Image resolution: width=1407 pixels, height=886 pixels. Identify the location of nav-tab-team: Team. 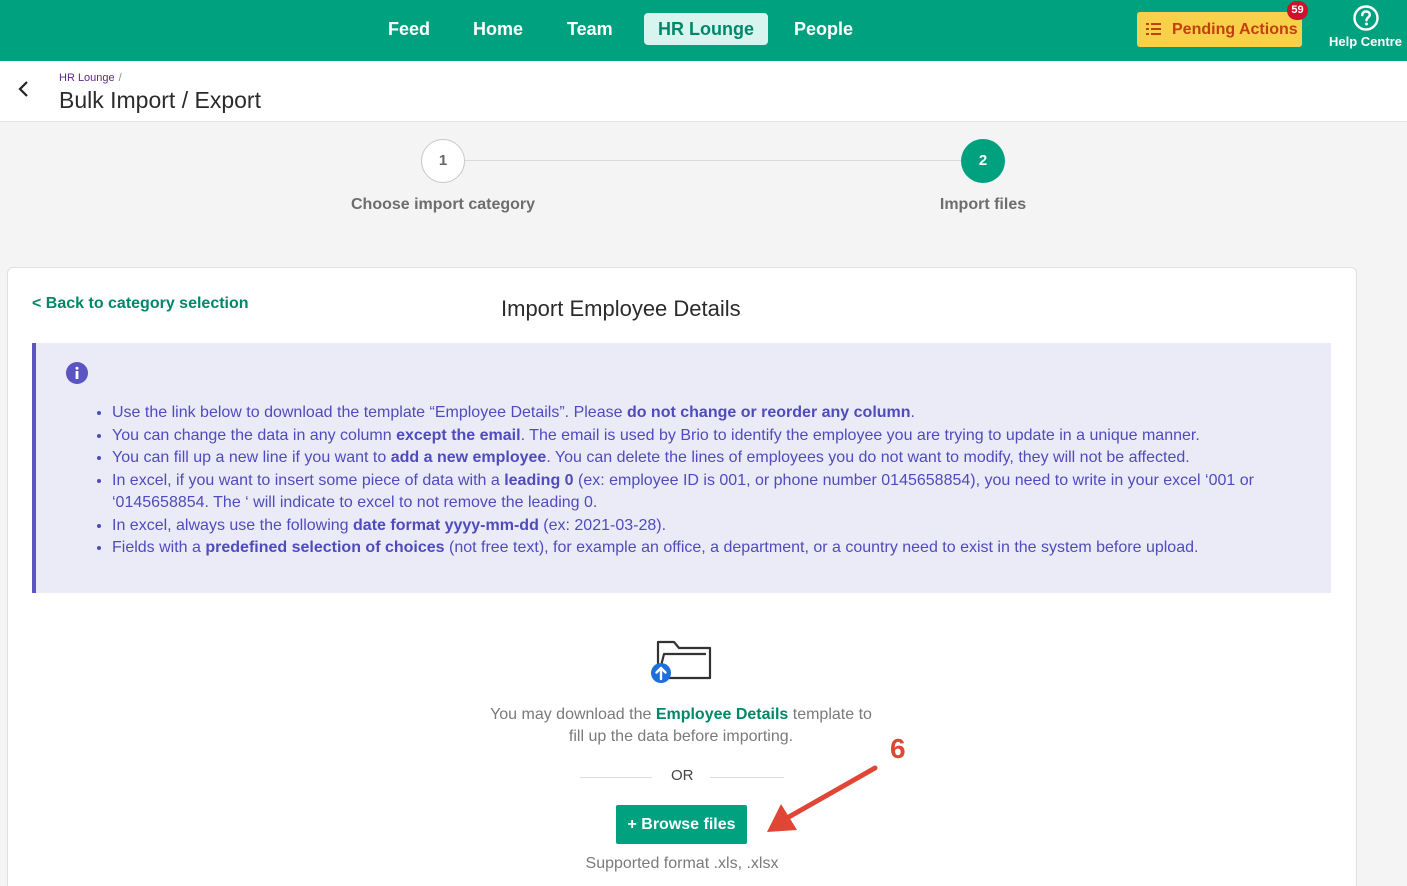
(590, 29).